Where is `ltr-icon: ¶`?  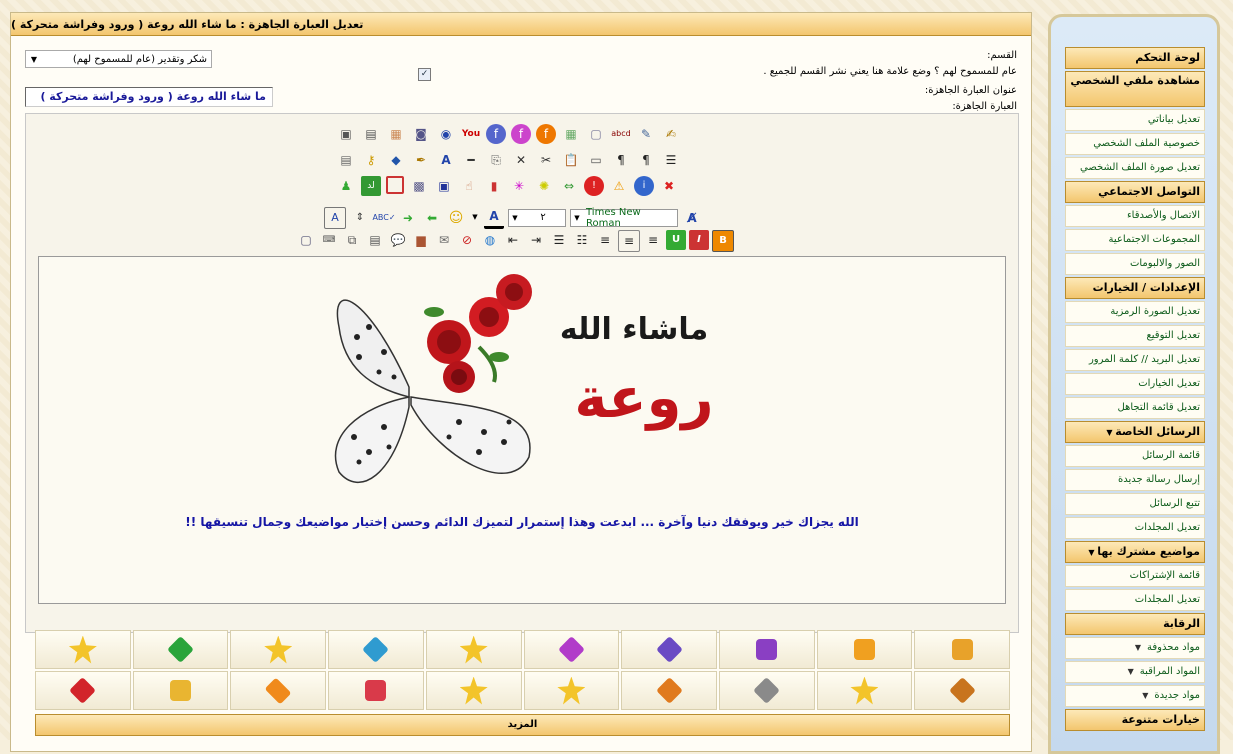 ltr-icon: ¶ is located at coordinates (621, 160).